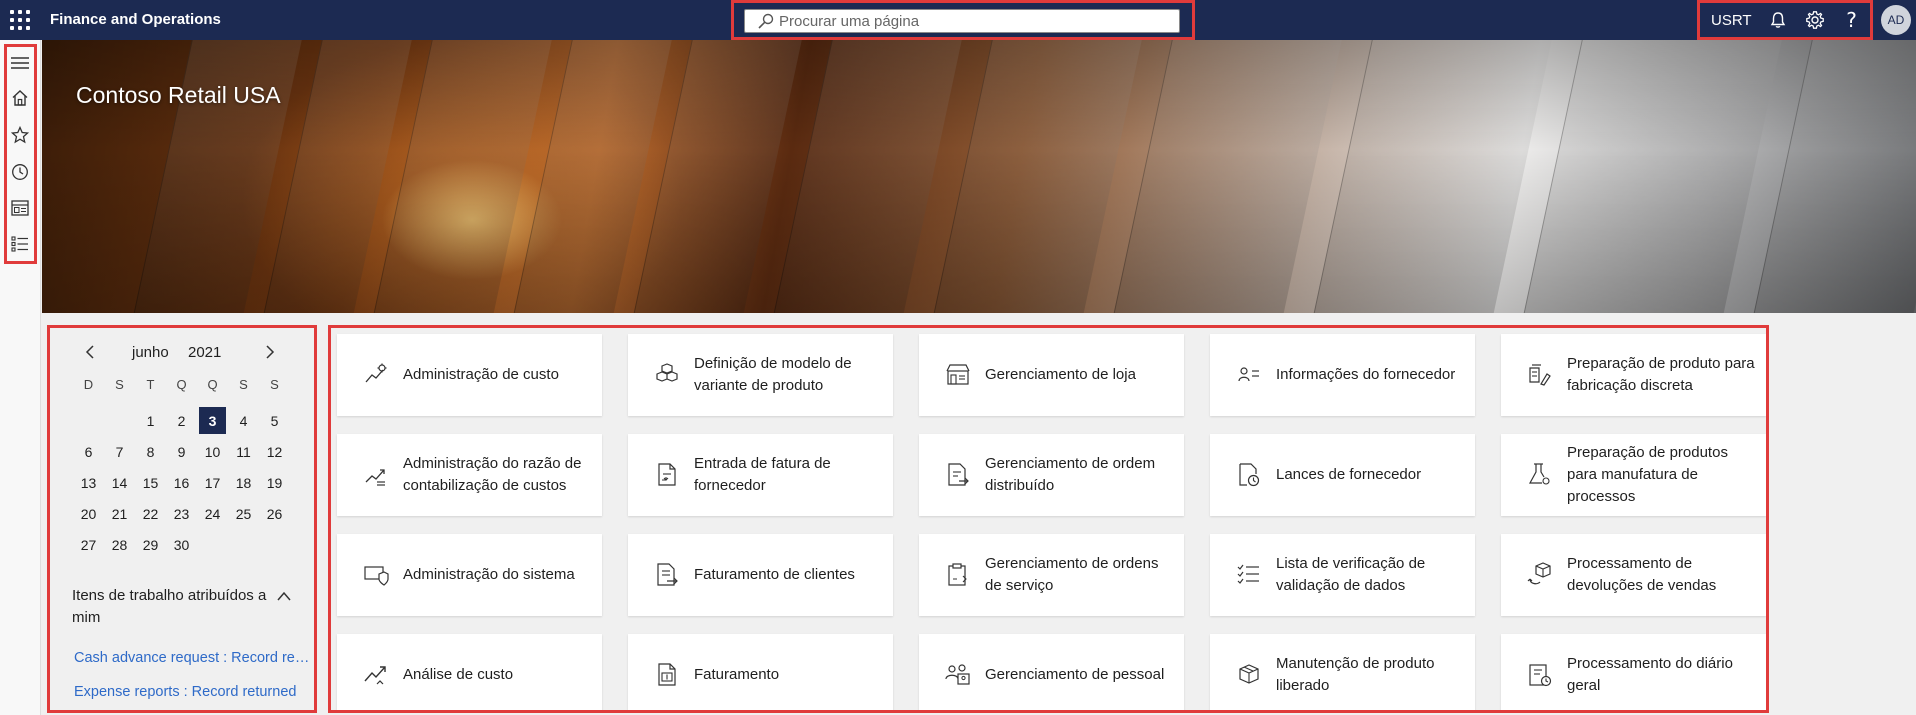  Describe the element at coordinates (1540, 675) in the screenshot. I see `journal-icon` at that location.